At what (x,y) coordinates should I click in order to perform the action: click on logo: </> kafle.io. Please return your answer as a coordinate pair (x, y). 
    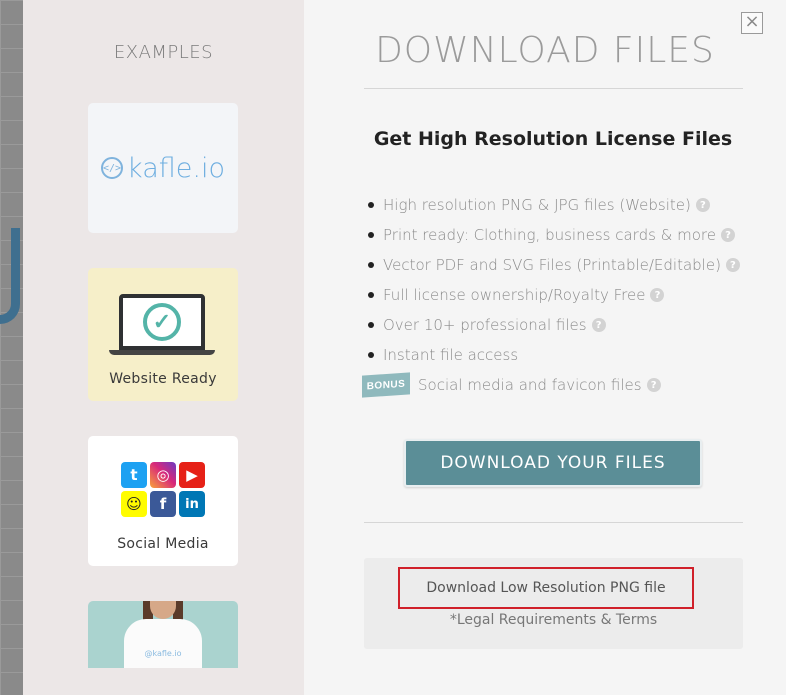
    Looking at the image, I should click on (163, 168).